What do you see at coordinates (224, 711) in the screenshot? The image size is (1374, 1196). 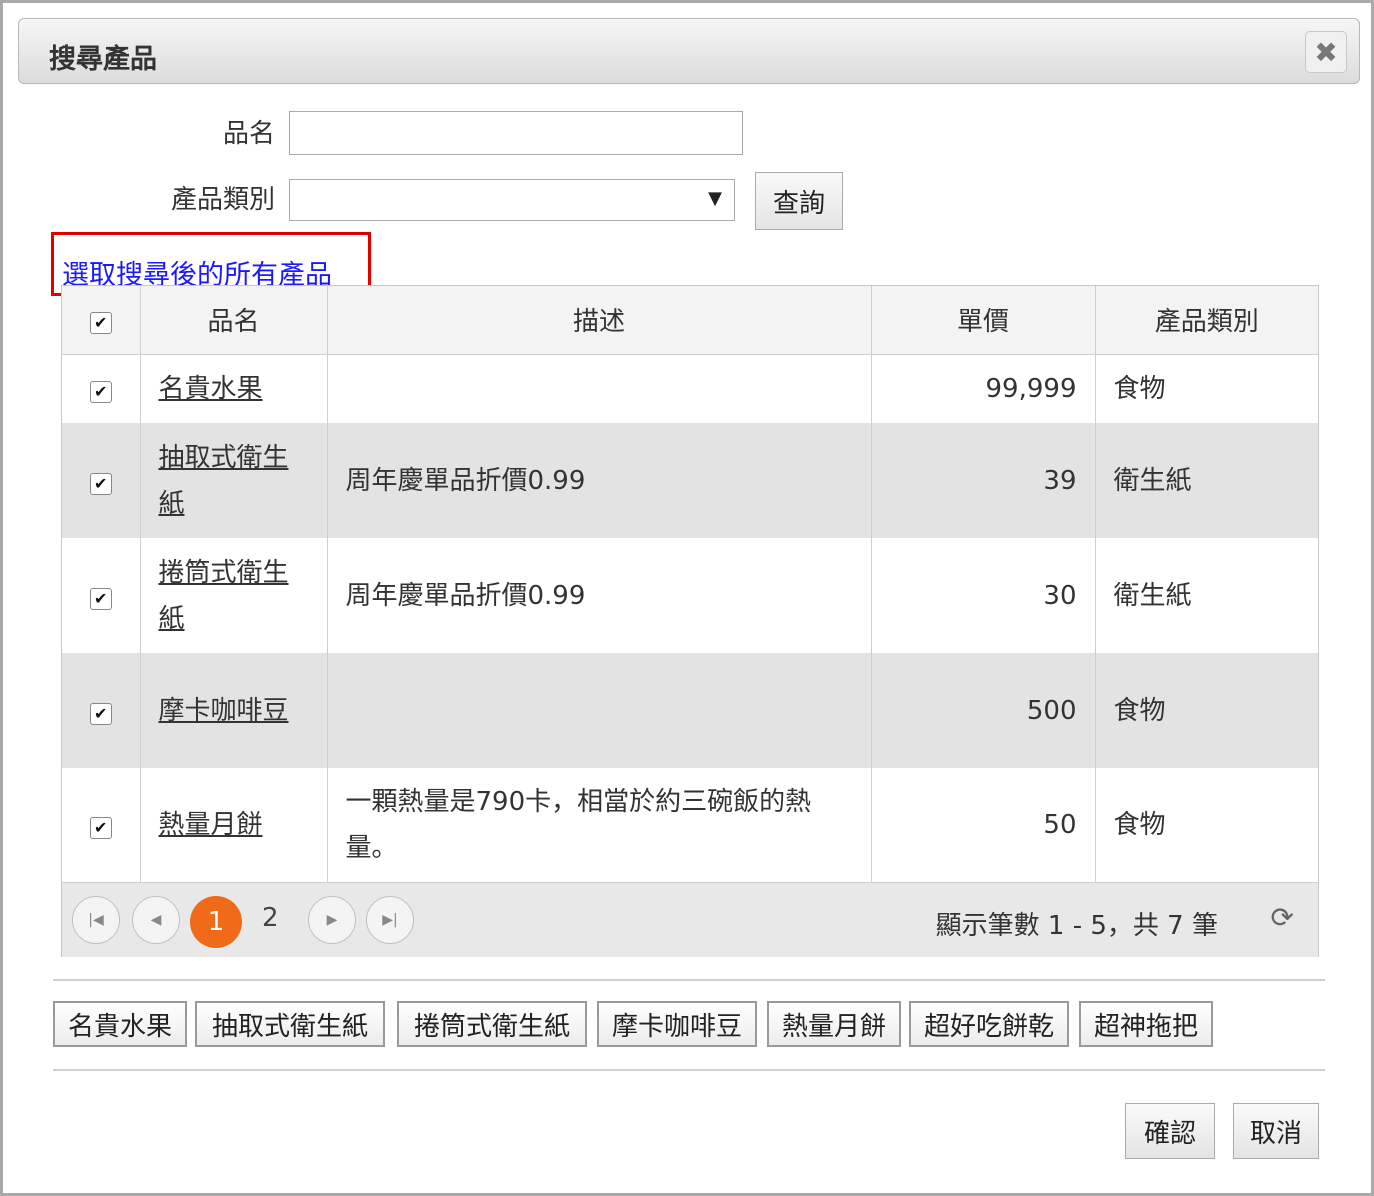 I see `product-name-link: 摩卡咖啡豆` at bounding box center [224, 711].